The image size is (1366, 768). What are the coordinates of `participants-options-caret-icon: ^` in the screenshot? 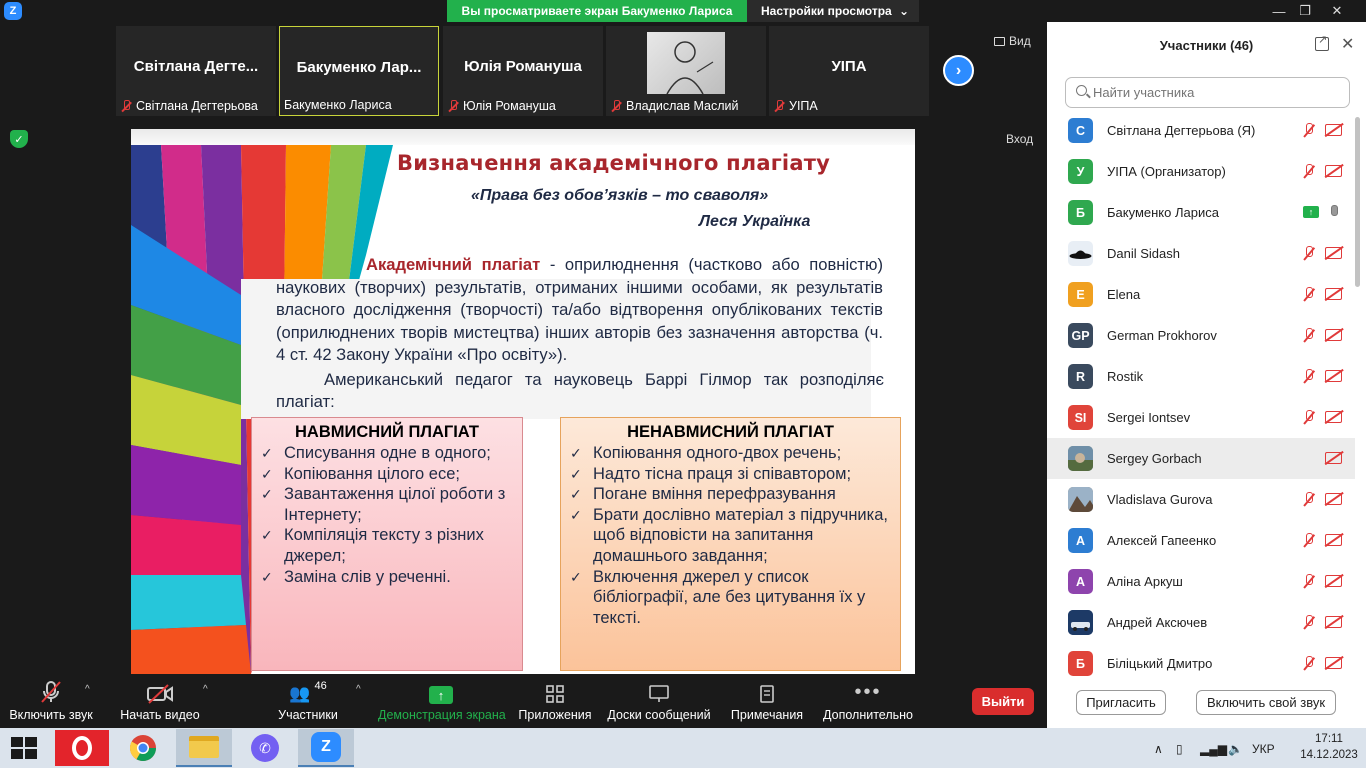 It's located at (358, 689).